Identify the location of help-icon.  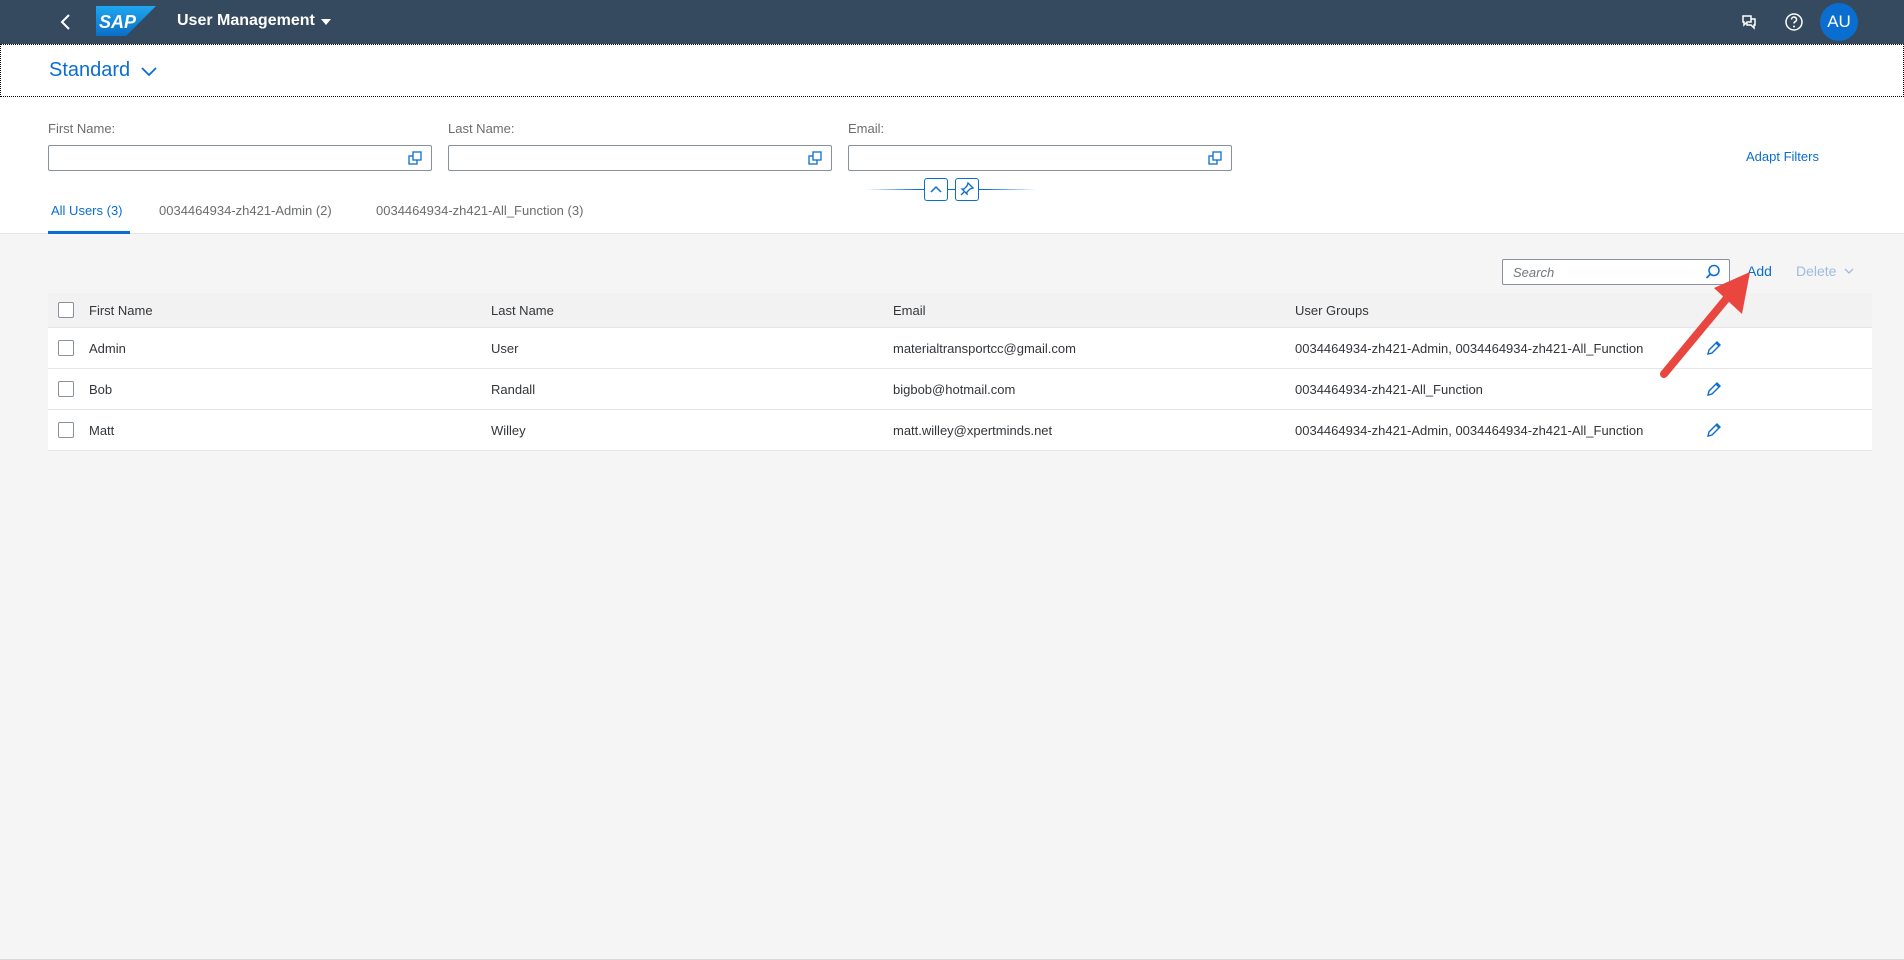
(1794, 22).